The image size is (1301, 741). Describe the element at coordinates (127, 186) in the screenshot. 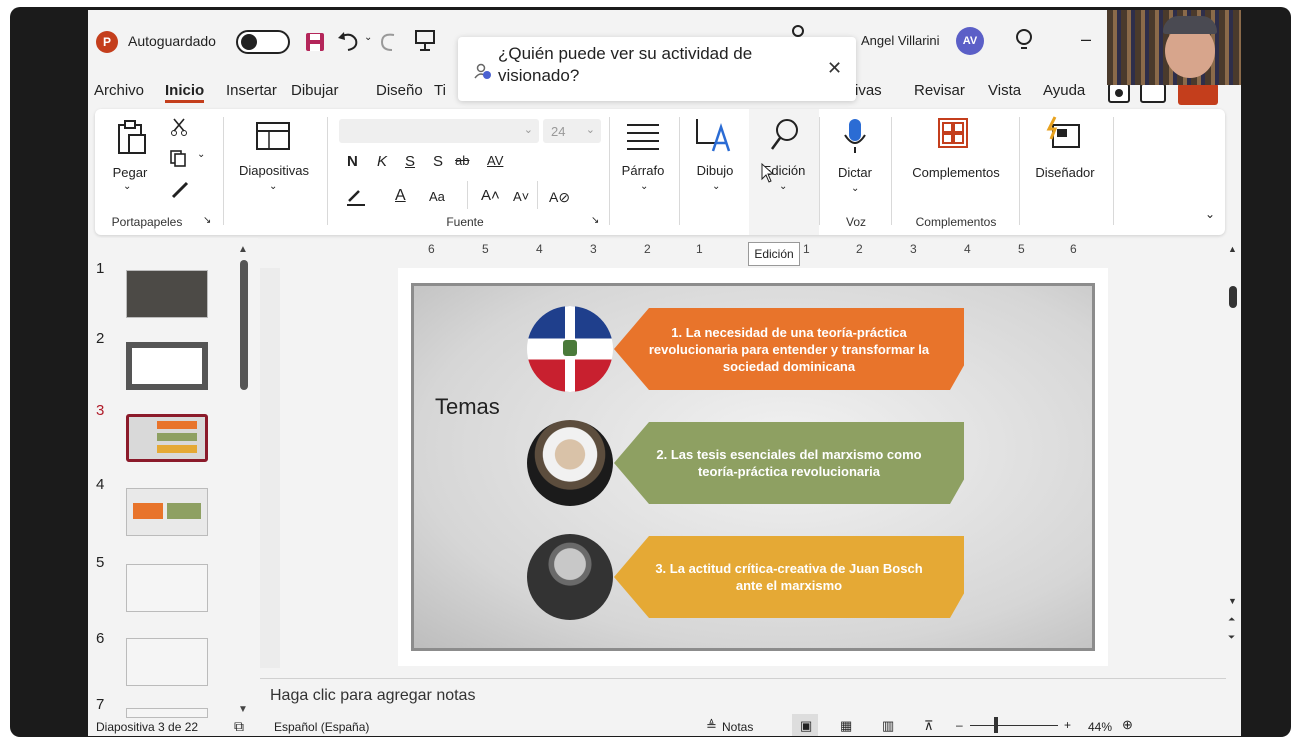

I see `paste-dropdown-icon: ⌄` at that location.